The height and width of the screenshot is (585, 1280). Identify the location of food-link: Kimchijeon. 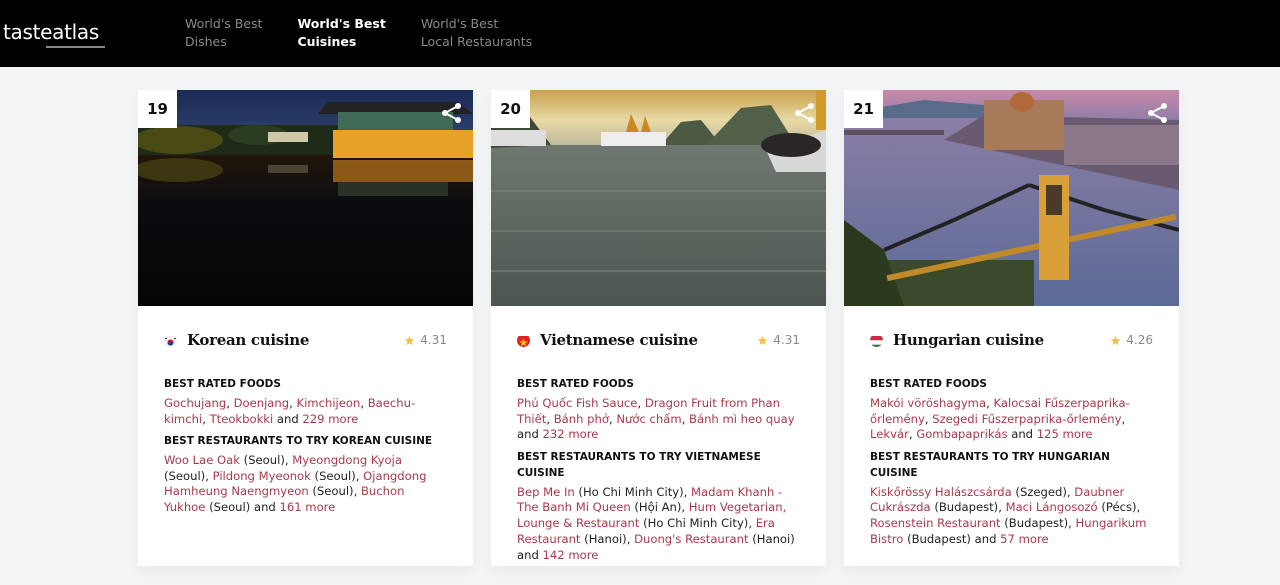
(328, 403).